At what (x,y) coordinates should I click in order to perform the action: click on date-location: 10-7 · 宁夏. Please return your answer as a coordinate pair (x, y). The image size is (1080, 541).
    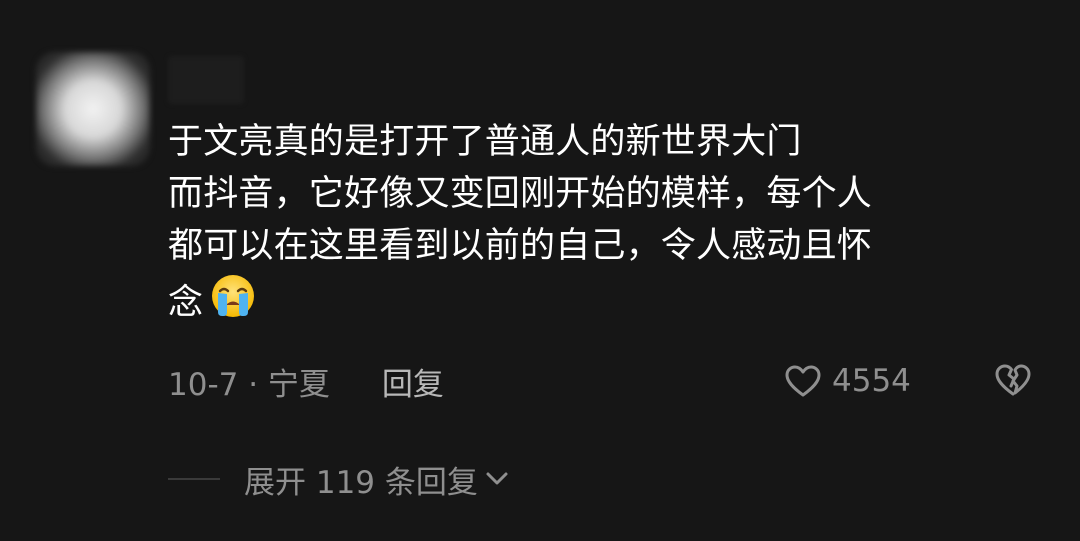
    Looking at the image, I should click on (249, 384).